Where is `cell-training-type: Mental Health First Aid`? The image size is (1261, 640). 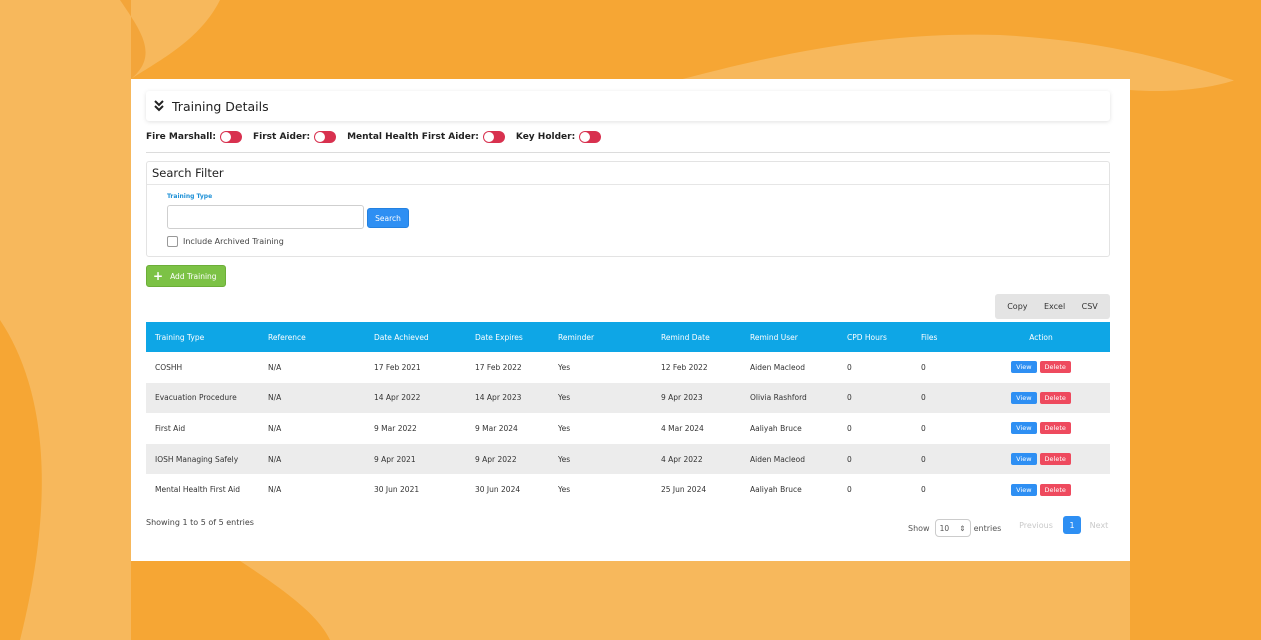
cell-training-type: Mental Health First Aid is located at coordinates (197, 490).